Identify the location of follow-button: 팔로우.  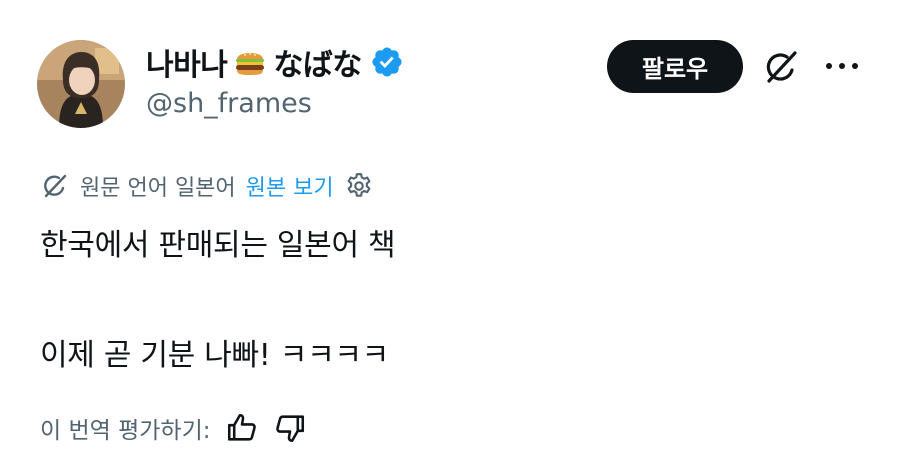
(675, 66).